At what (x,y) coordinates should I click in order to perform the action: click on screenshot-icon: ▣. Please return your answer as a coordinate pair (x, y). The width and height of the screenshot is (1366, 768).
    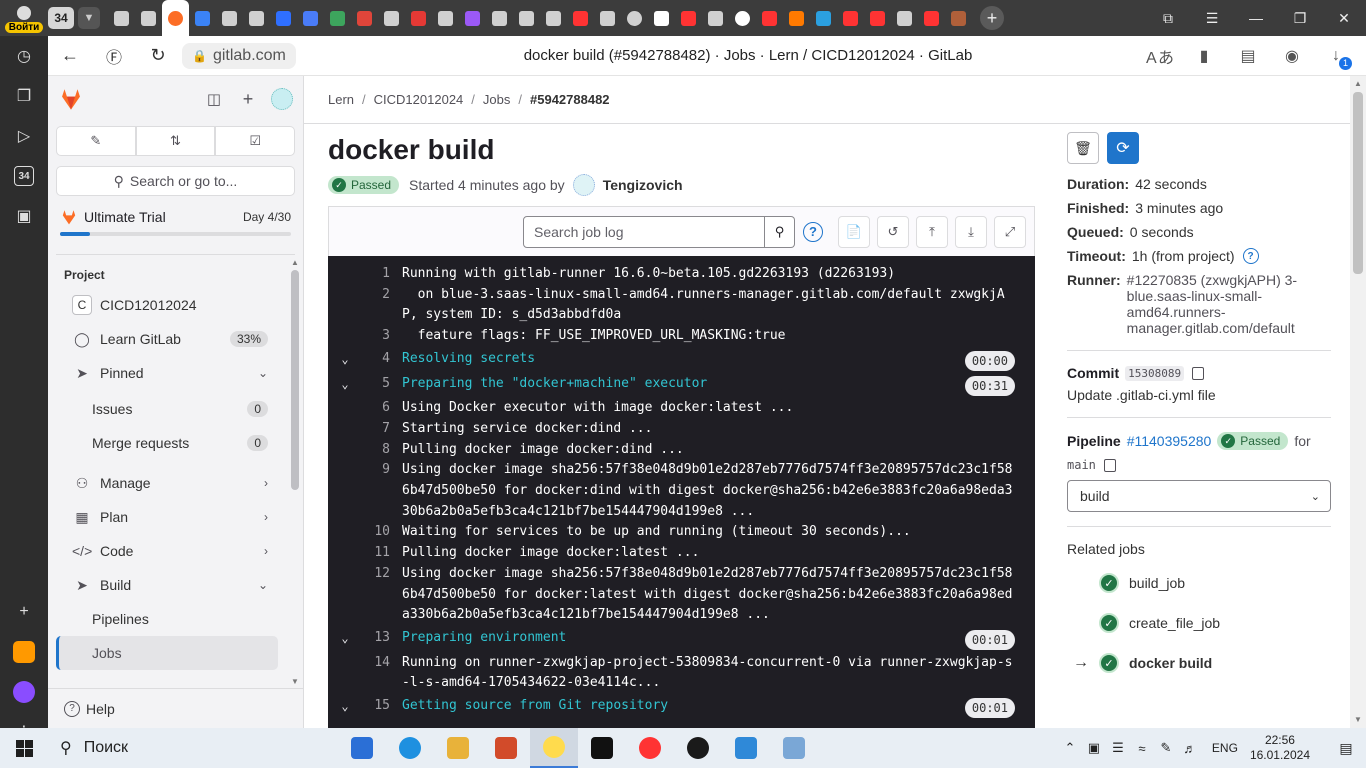
    Looking at the image, I should click on (24, 216).